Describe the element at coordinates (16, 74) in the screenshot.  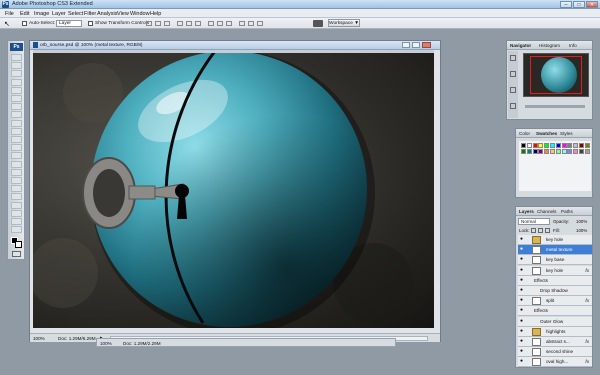
I see `lasso-tool` at that location.